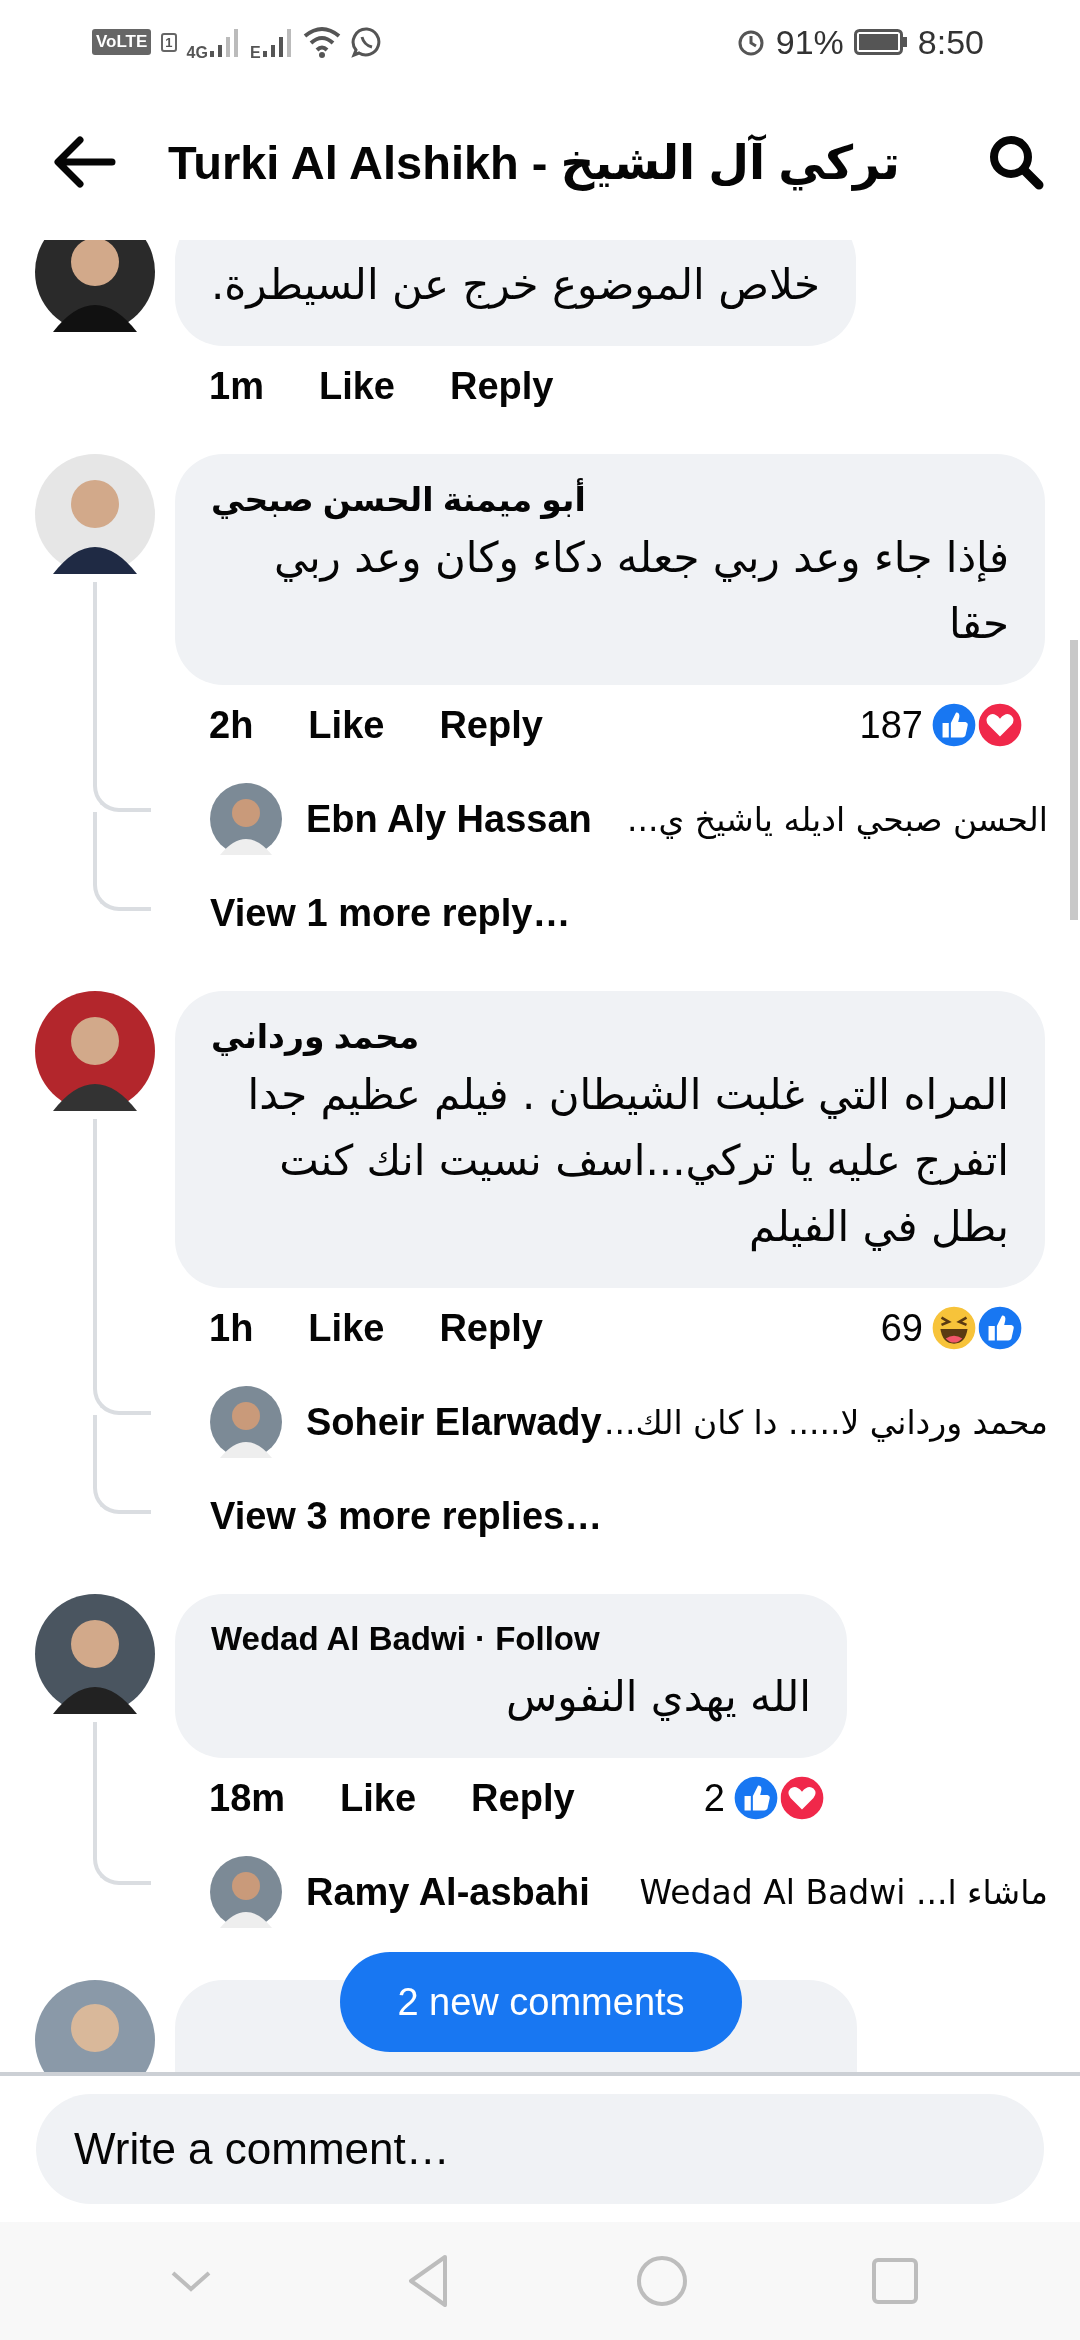 The height and width of the screenshot is (2340, 1080). I want to click on comment-author: Wedad Al Badwi · Follow, so click(511, 1639).